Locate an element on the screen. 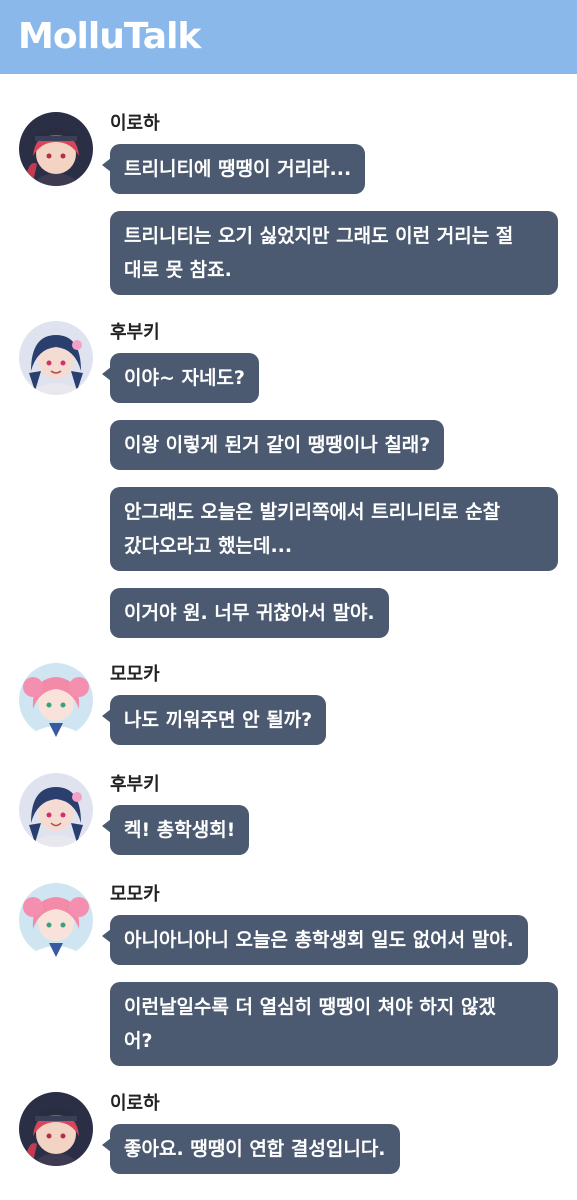 The width and height of the screenshot is (577, 1200). message-bubble: 이야~ 자네도? is located at coordinates (180, 378).